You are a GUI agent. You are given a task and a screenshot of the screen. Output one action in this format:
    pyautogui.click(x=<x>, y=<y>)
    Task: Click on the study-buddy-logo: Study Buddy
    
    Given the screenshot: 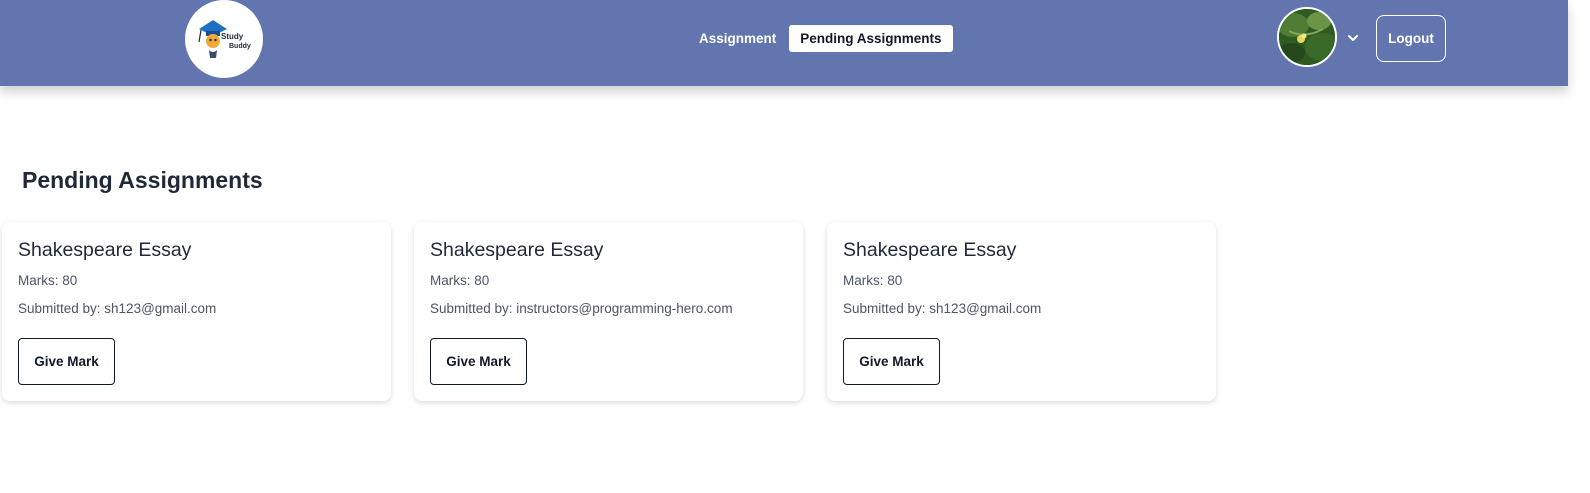 What is the action you would take?
    pyautogui.click(x=224, y=39)
    